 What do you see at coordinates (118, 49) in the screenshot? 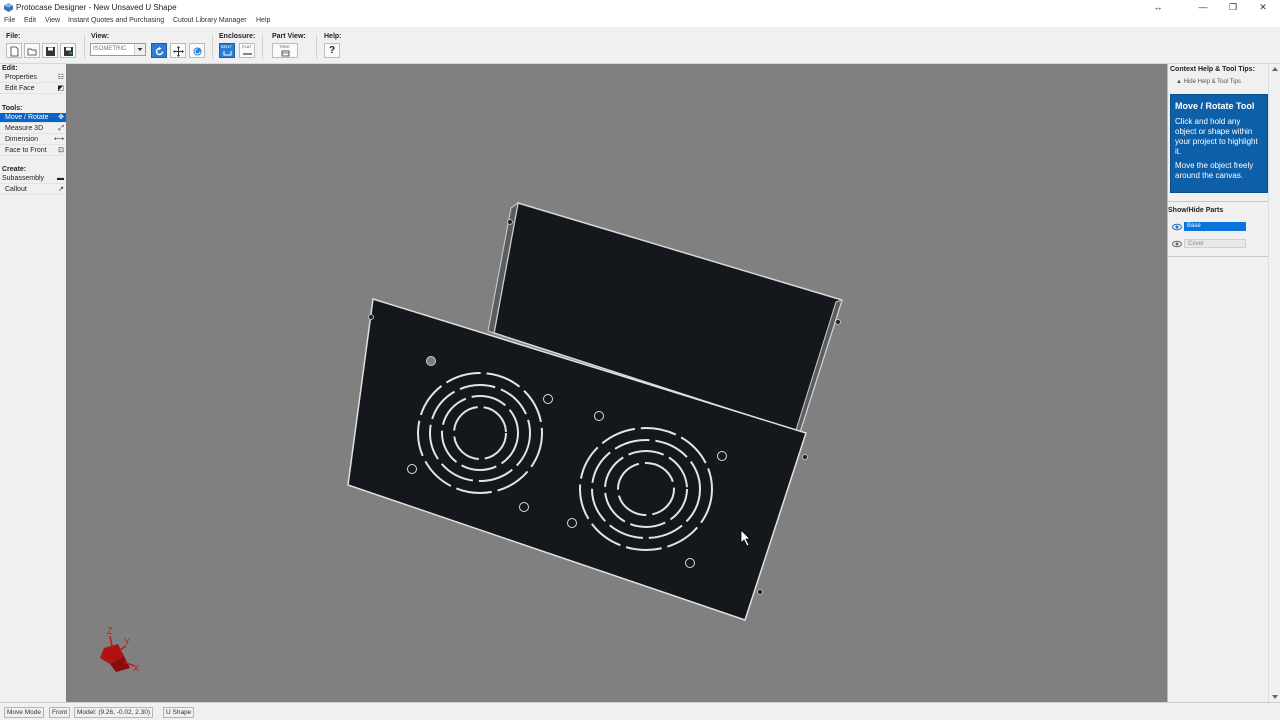
I see `view-select: ISOMETRIC` at bounding box center [118, 49].